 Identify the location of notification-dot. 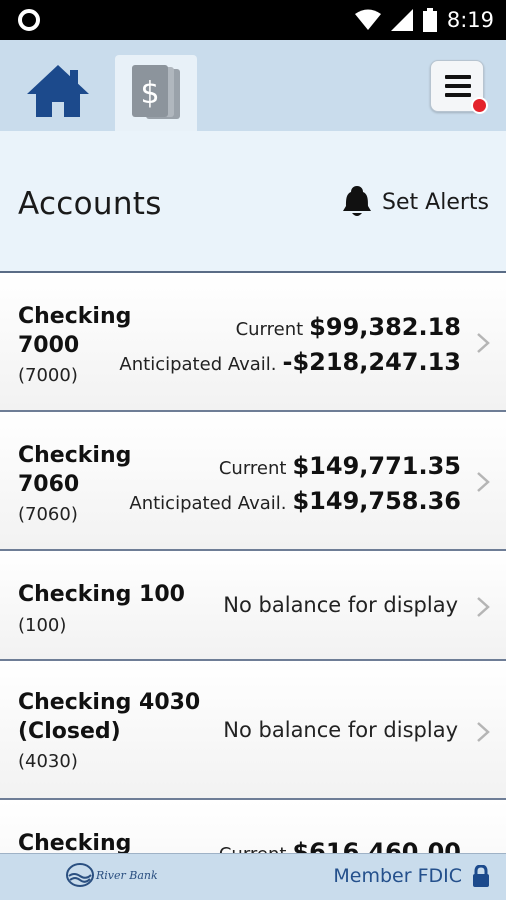
(479, 105).